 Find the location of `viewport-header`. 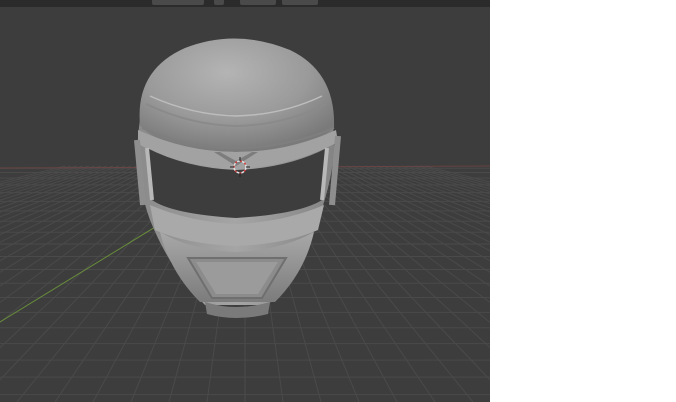

viewport-header is located at coordinates (245, 3).